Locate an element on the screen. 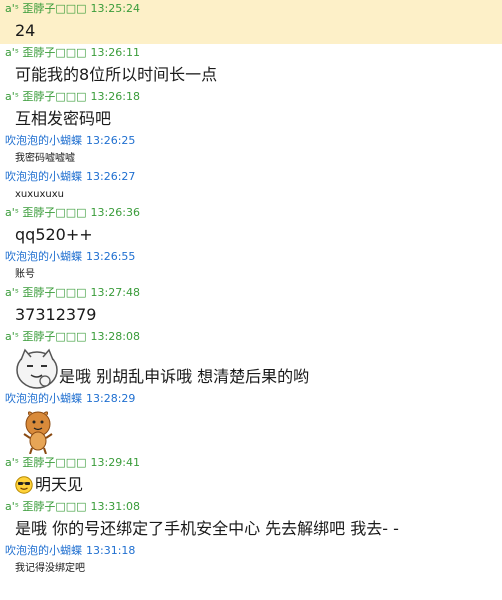 This screenshot has height=600, width=502. timestamp: 13:26:18 is located at coordinates (115, 96).